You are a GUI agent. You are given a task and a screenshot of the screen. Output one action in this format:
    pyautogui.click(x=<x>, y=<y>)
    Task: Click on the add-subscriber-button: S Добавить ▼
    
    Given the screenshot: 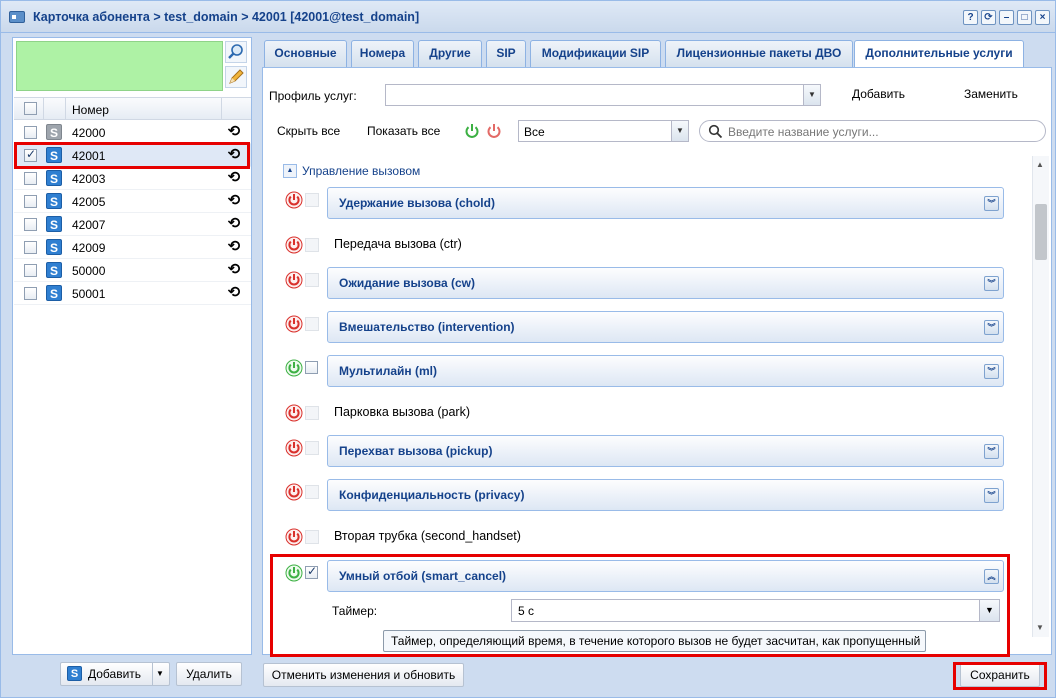 What is the action you would take?
    pyautogui.click(x=115, y=674)
    